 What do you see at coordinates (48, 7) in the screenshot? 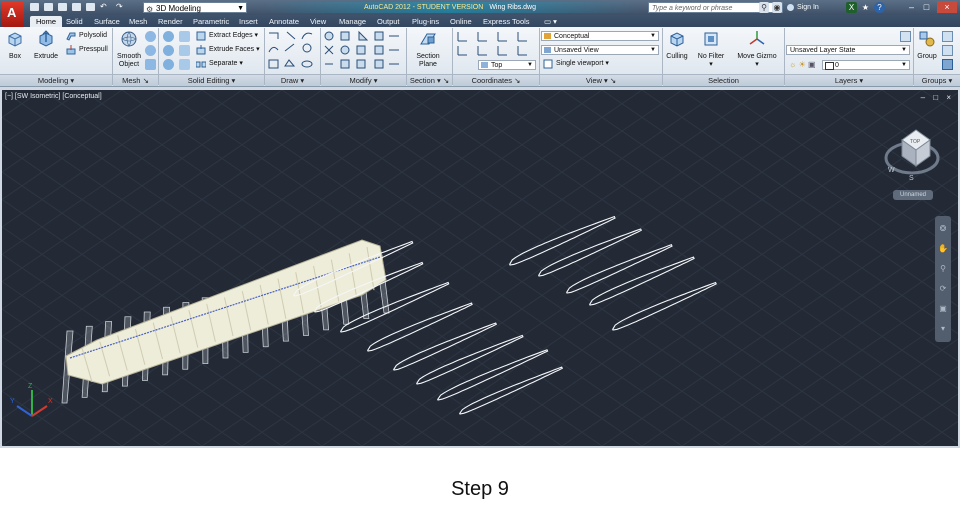
I see `open-file-icon` at bounding box center [48, 7].